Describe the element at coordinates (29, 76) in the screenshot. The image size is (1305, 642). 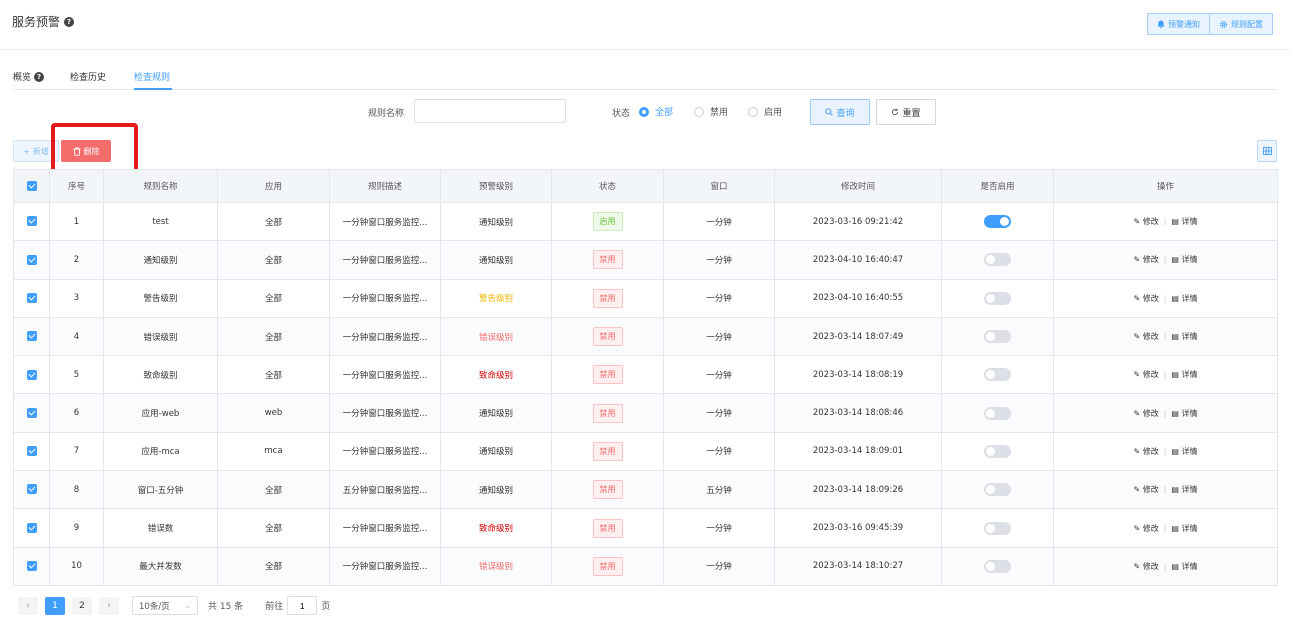
I see `tab-overview: 概览 ?` at that location.